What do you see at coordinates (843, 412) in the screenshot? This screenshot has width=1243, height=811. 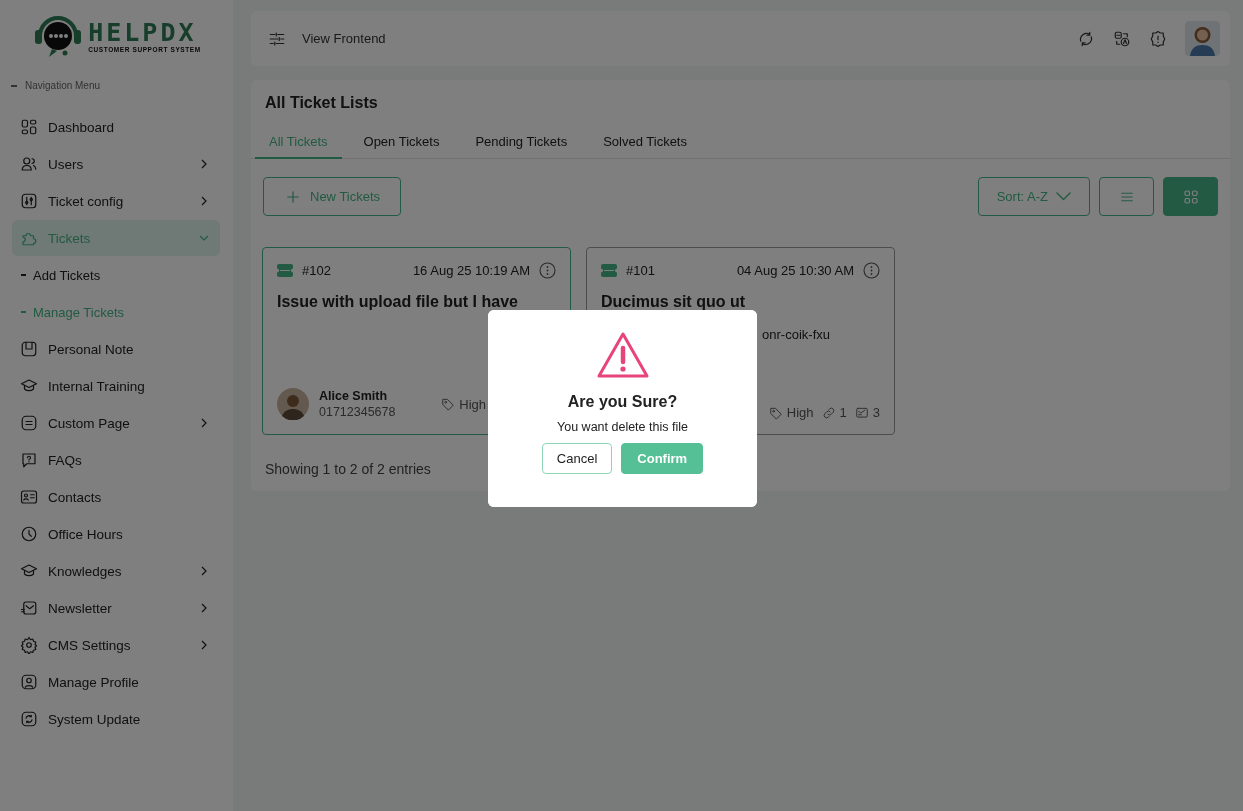 I see `link-count: 1` at bounding box center [843, 412].